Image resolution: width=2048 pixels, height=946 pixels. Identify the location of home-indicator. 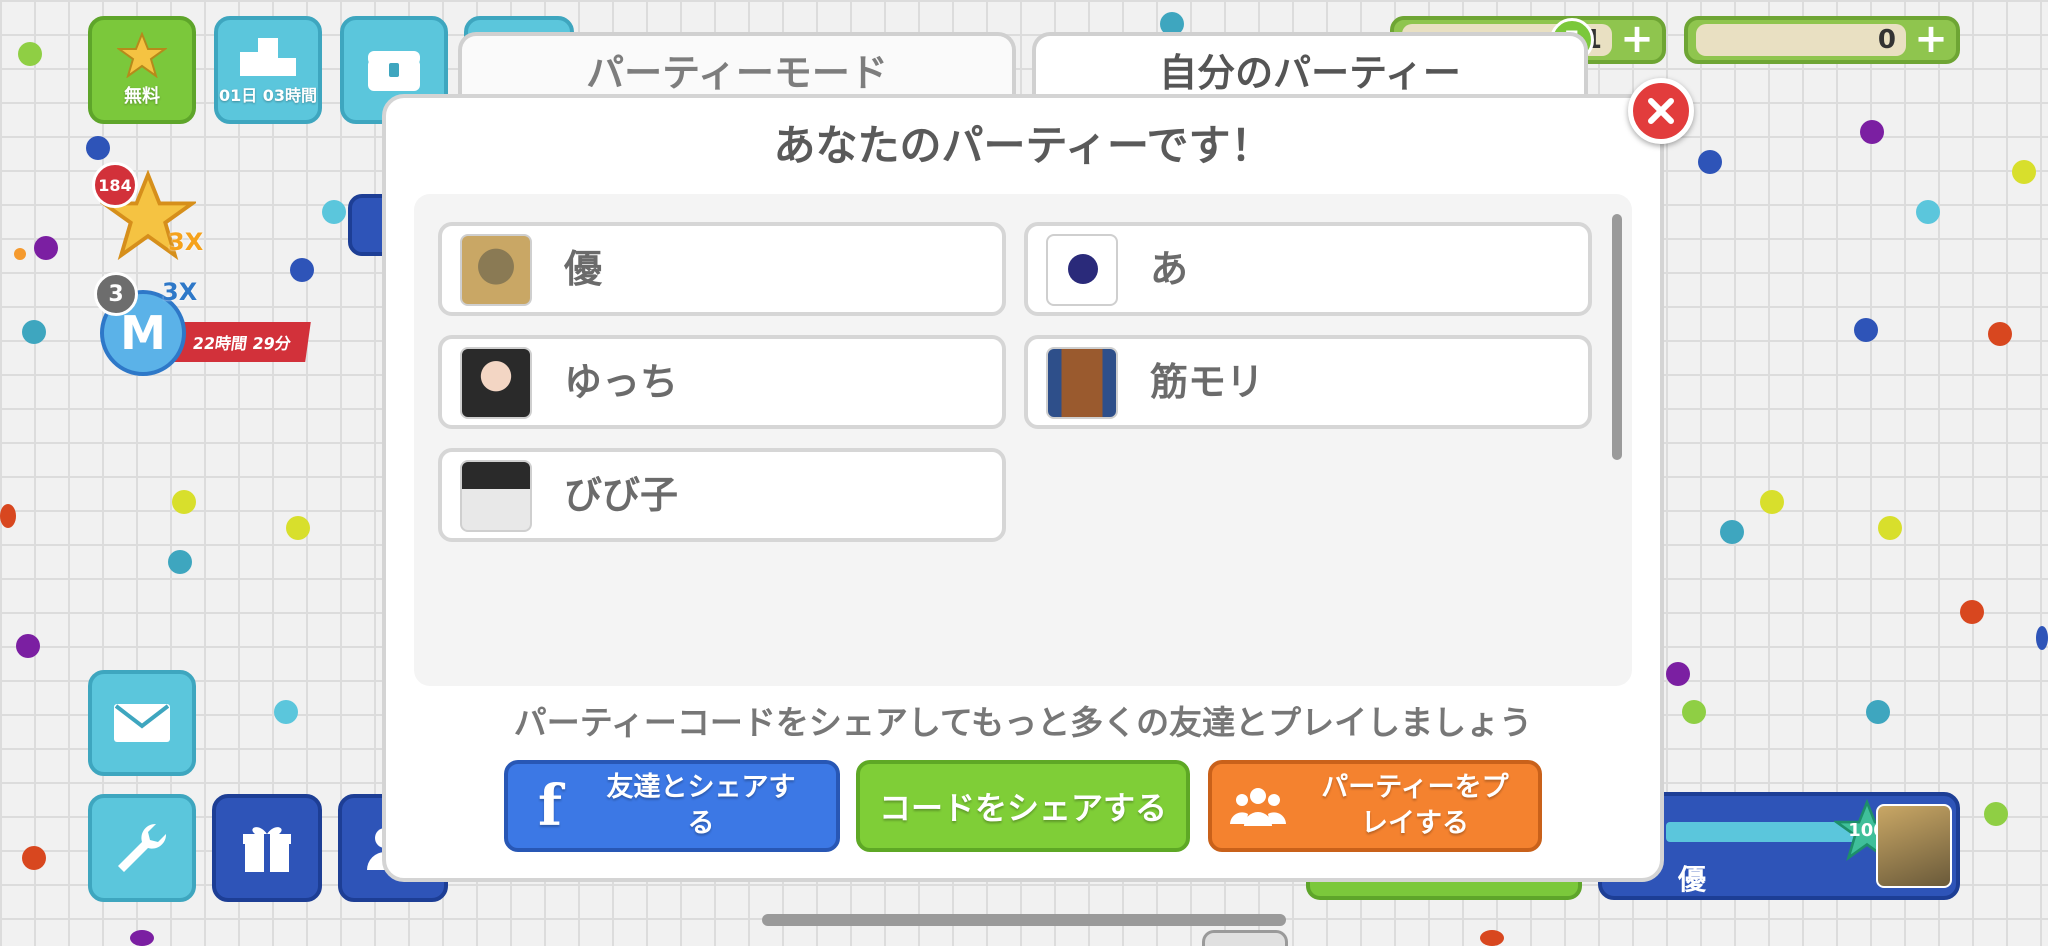
(1024, 920).